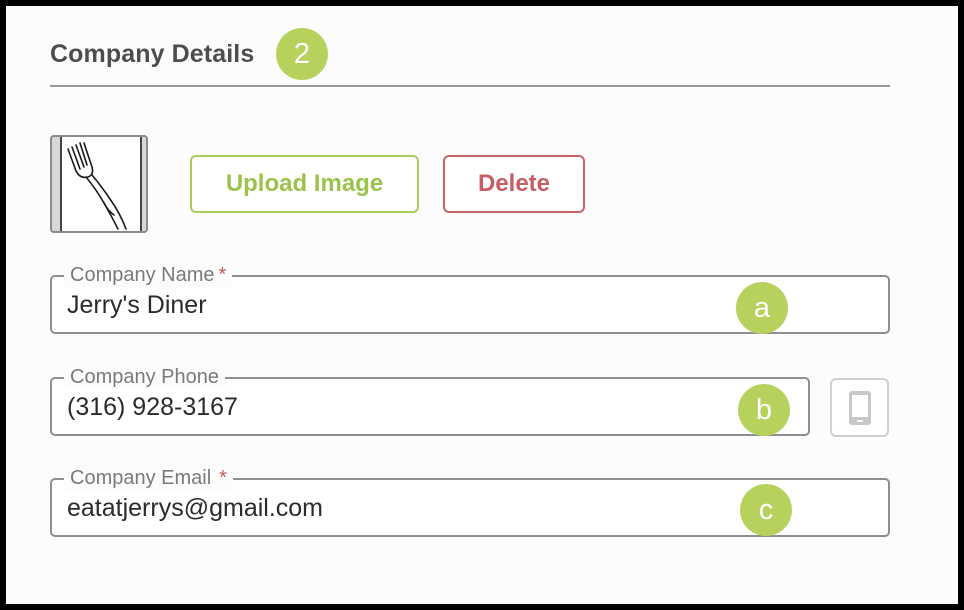 The width and height of the screenshot is (964, 610). I want to click on image-canvas, so click(101, 184).